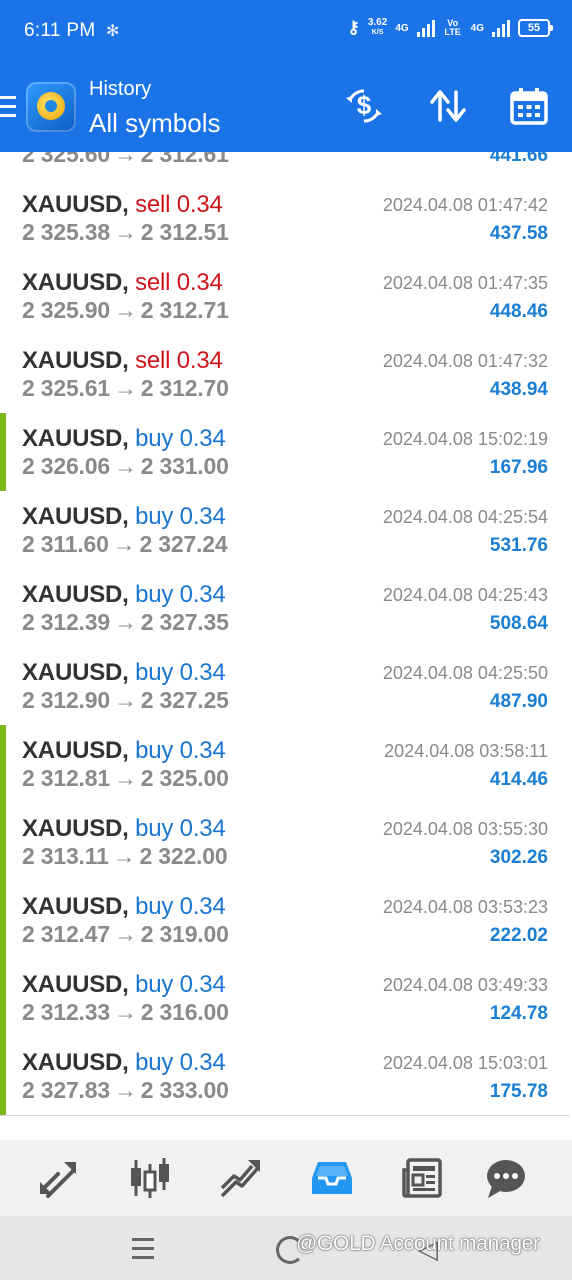 Image resolution: width=572 pixels, height=1280 pixels. What do you see at coordinates (240, 1178) in the screenshot?
I see `trade-icon` at bounding box center [240, 1178].